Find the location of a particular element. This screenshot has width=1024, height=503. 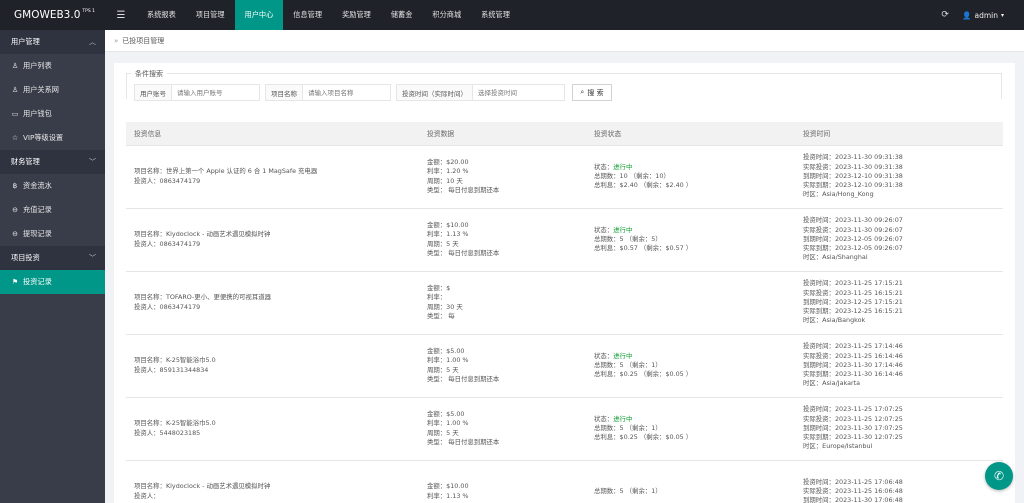

hamburger-icon: ☰ is located at coordinates (121, 15).